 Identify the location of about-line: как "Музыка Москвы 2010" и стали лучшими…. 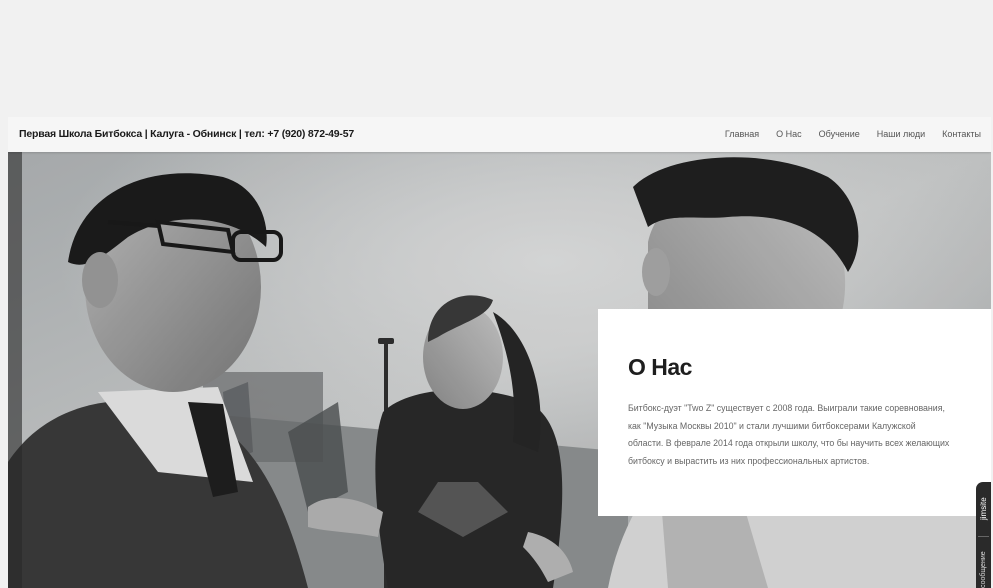
(772, 425).